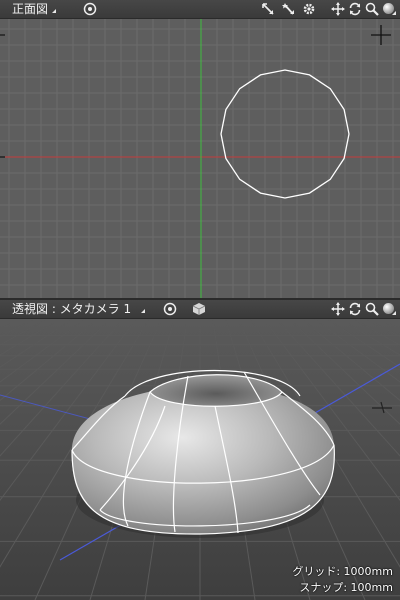  Describe the element at coordinates (289, 9) in the screenshot. I see `magic-select-icon` at that location.